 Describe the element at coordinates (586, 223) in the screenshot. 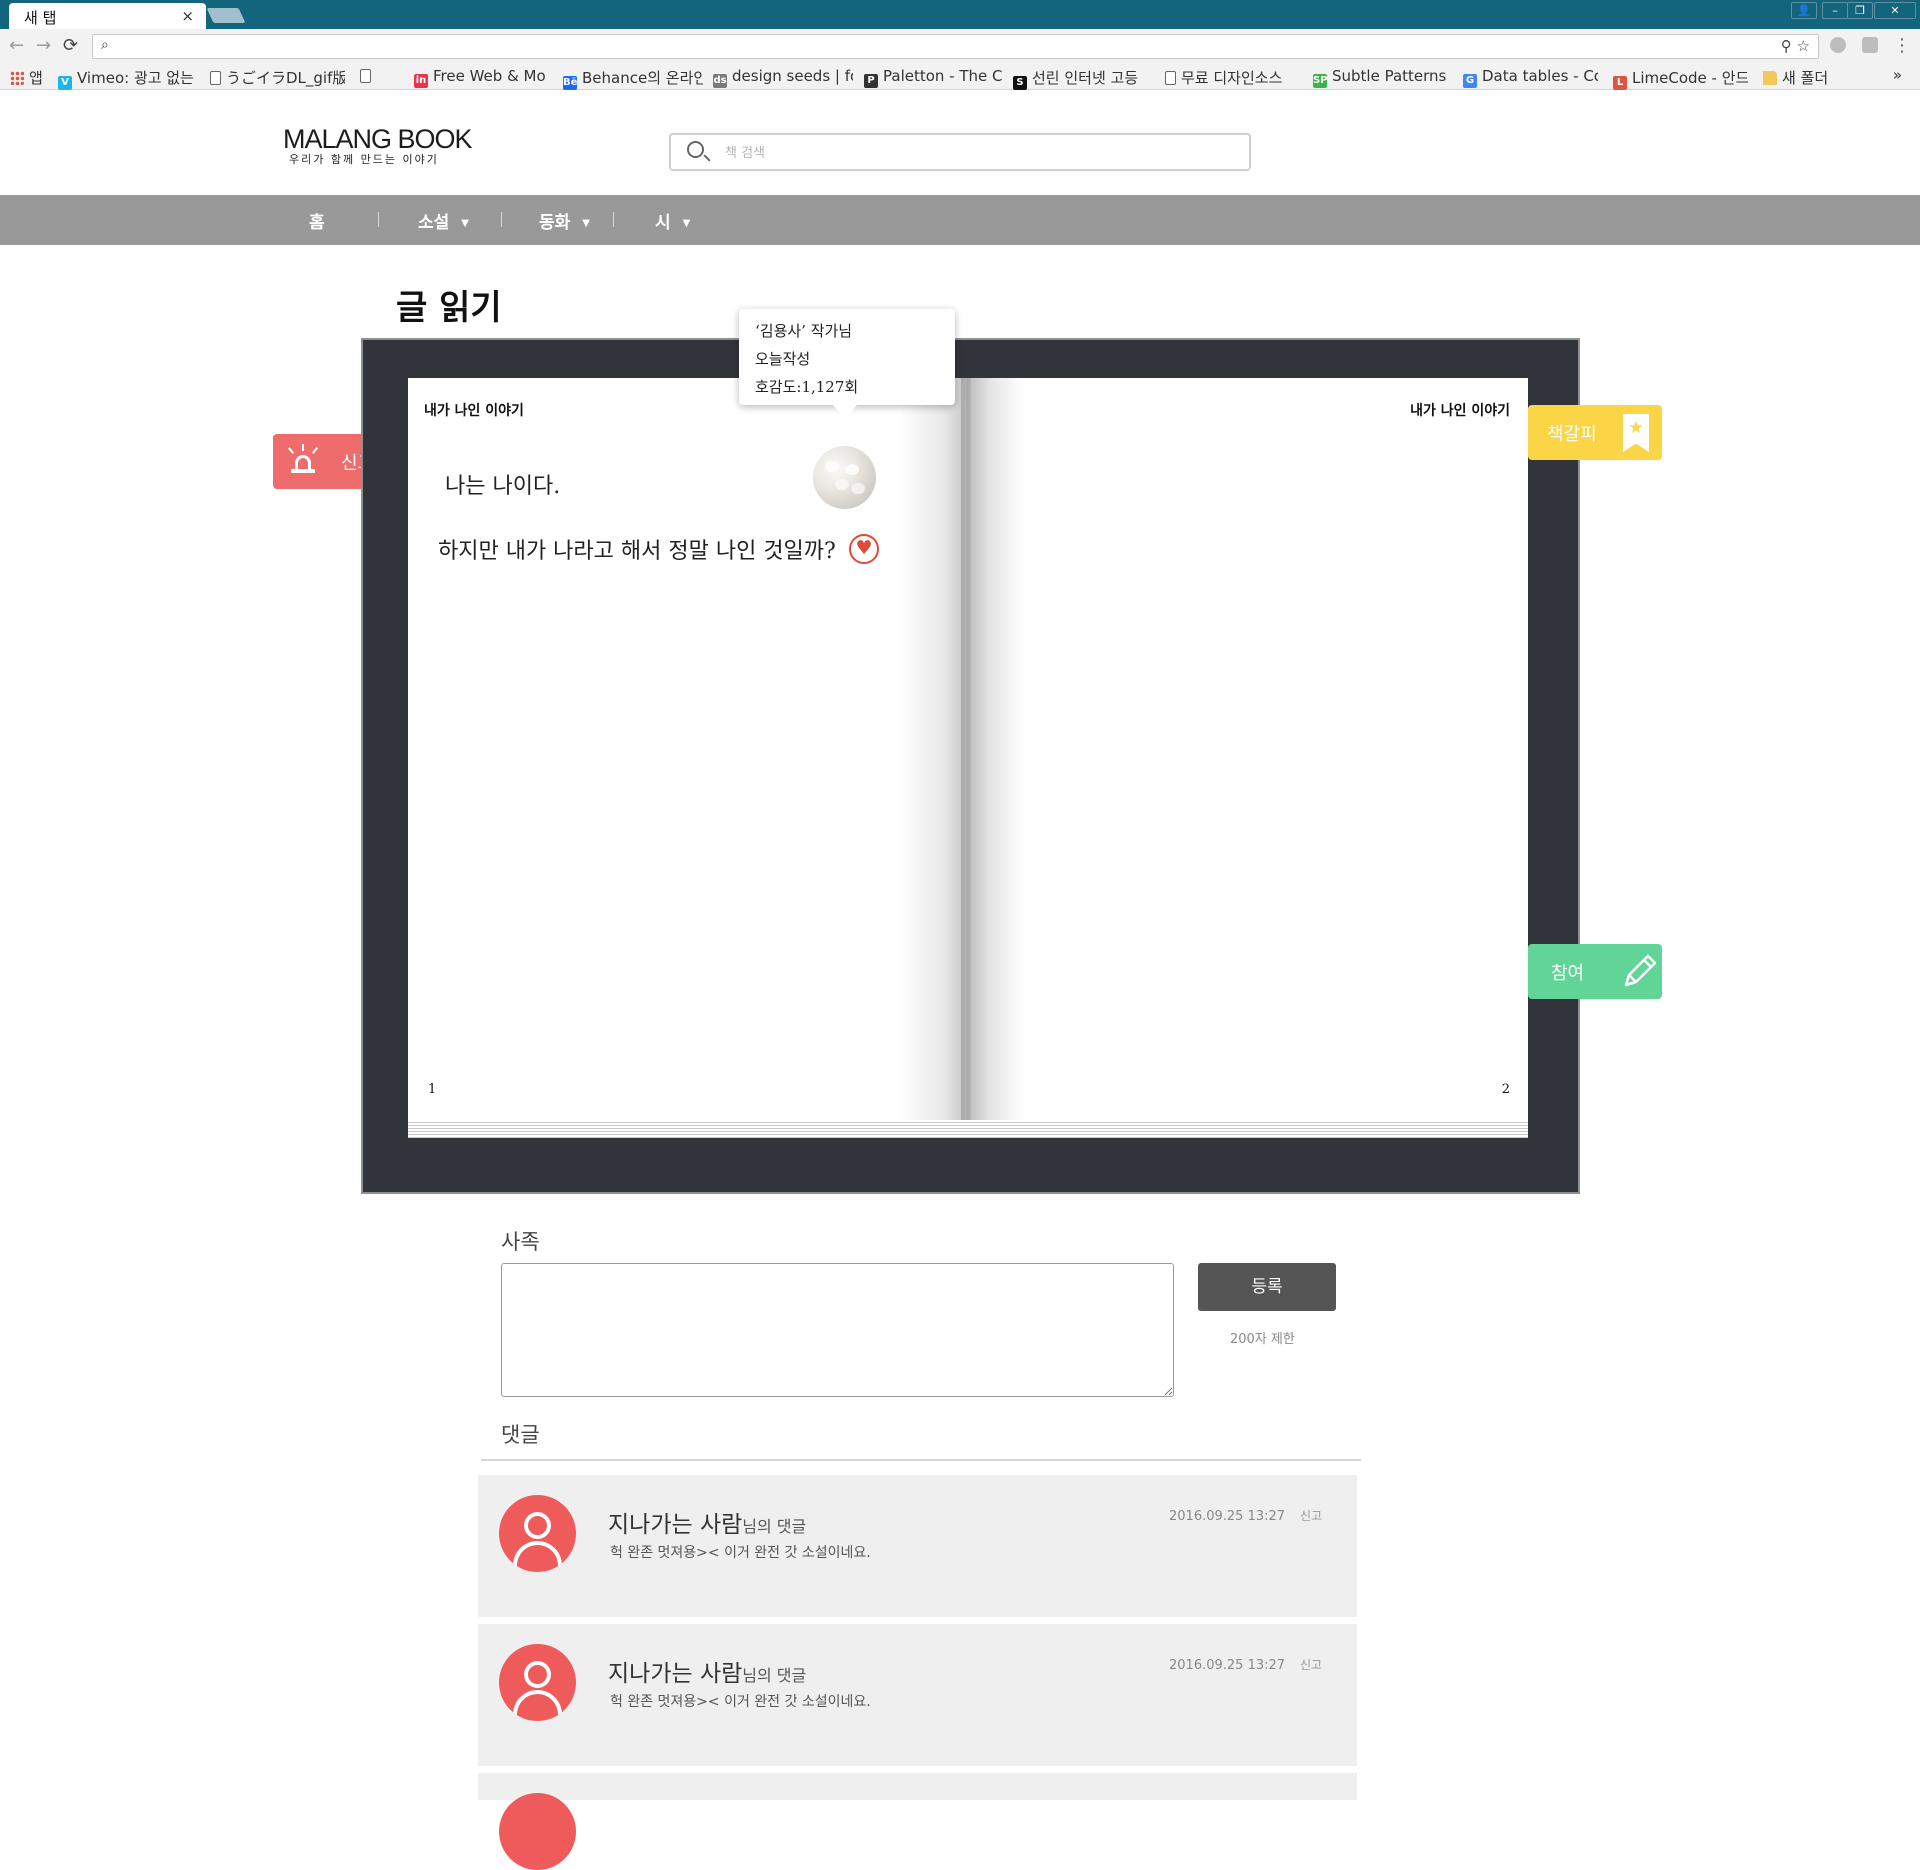

I see `caret-down-icon: ▼` at that location.